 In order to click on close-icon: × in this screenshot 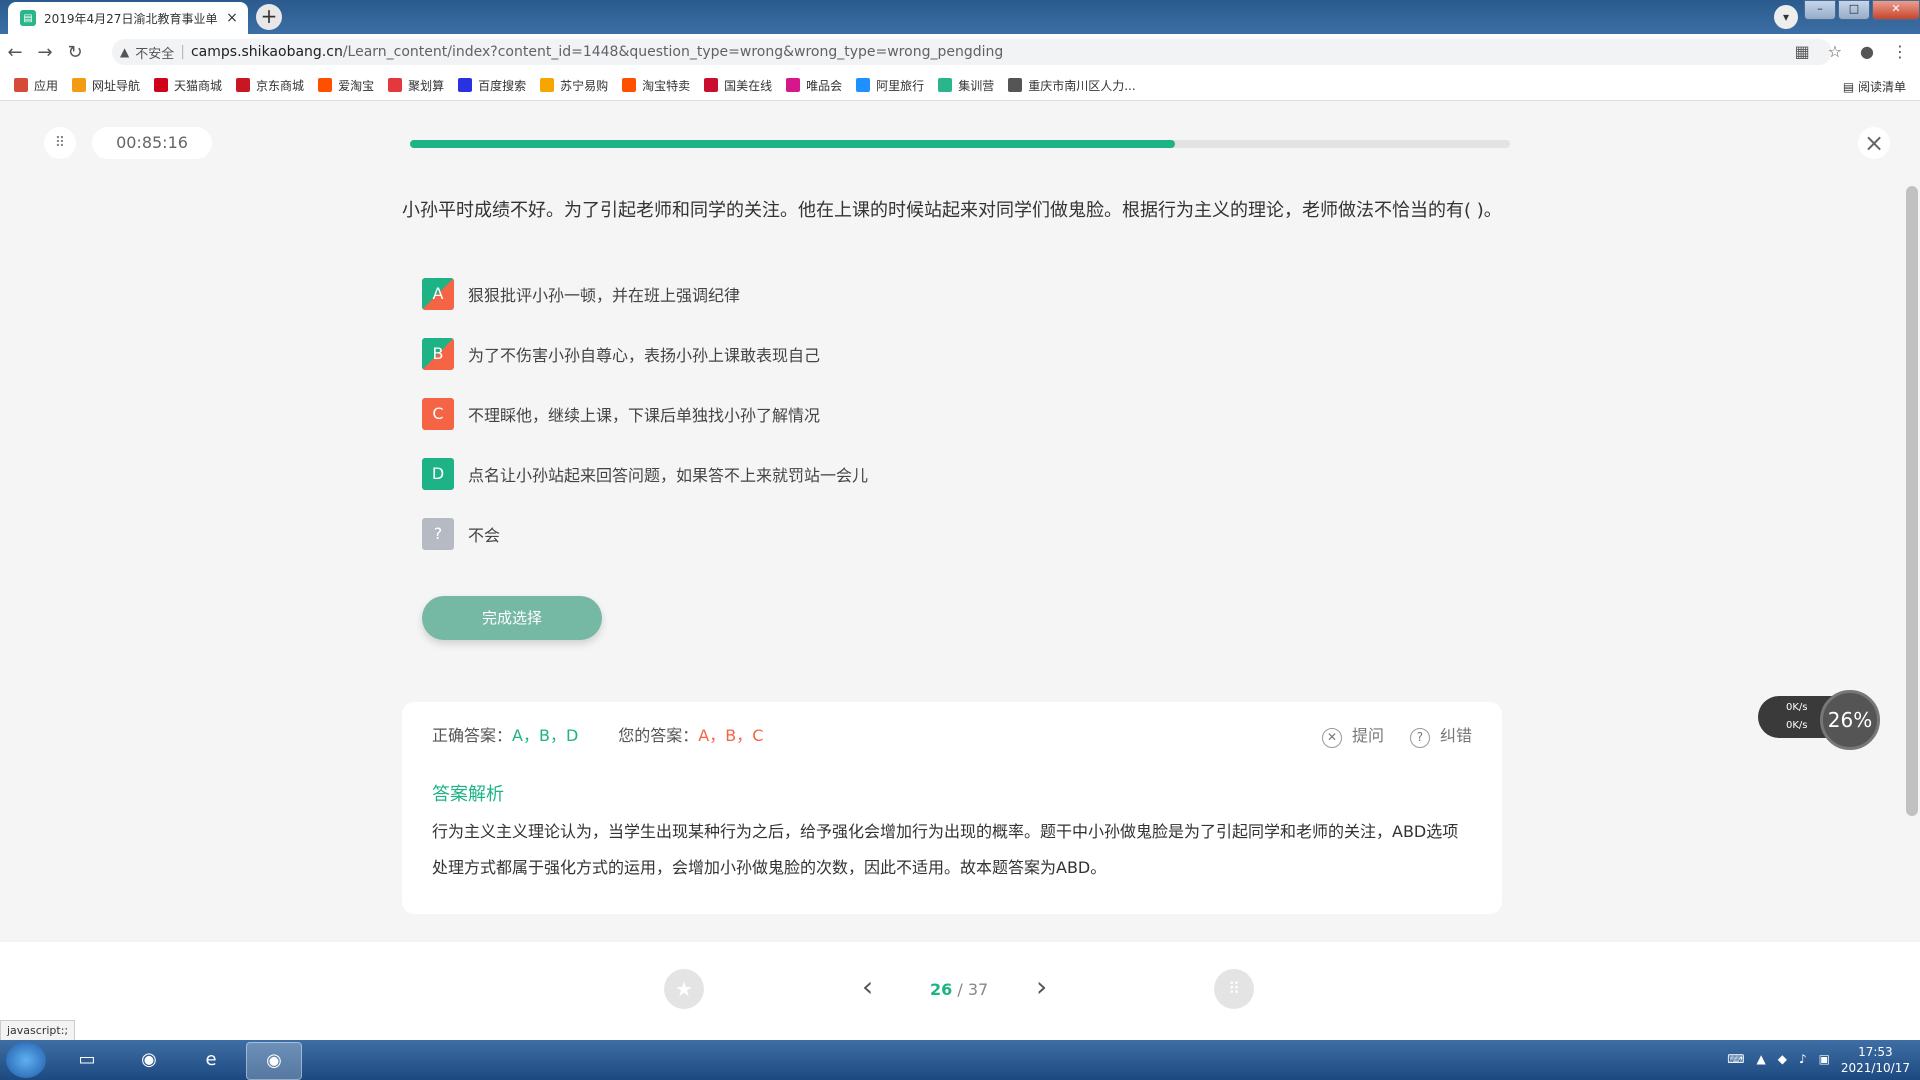, I will do `click(1874, 143)`.